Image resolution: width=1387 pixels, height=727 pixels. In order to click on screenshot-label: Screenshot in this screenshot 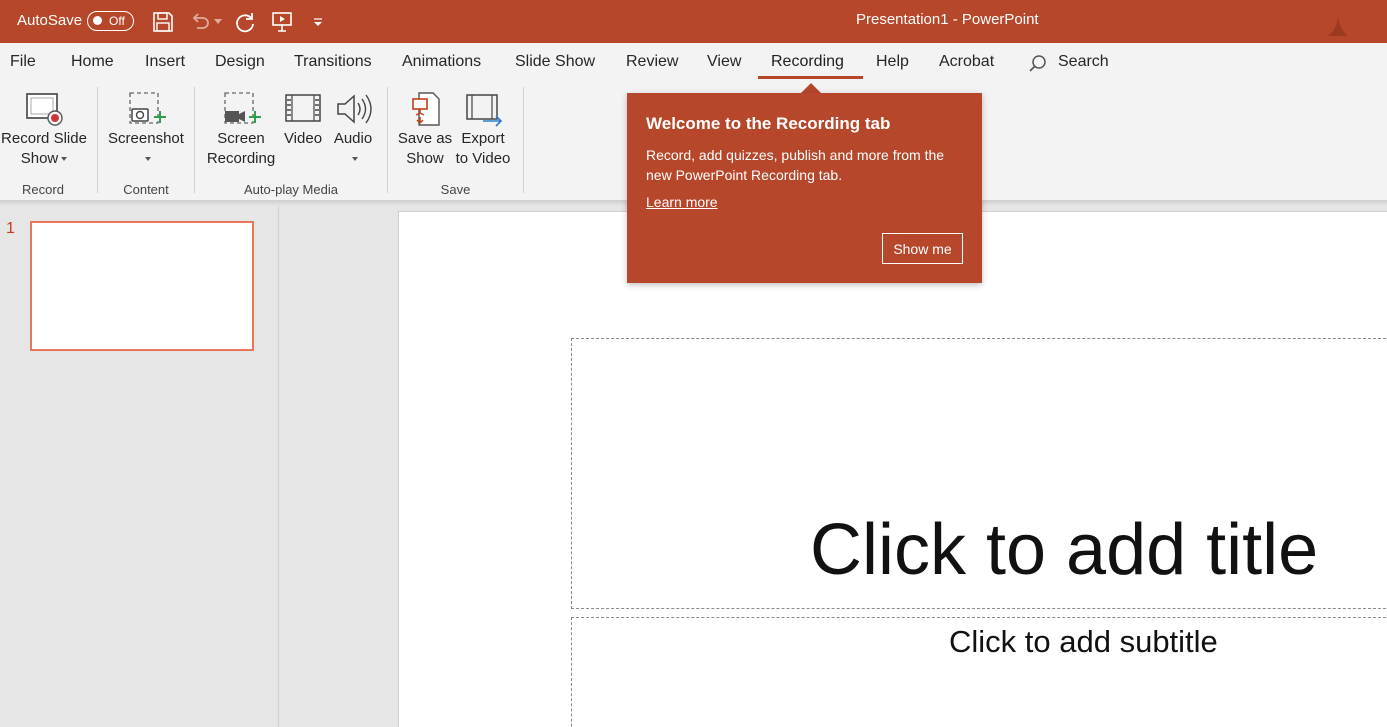, I will do `click(146, 138)`.